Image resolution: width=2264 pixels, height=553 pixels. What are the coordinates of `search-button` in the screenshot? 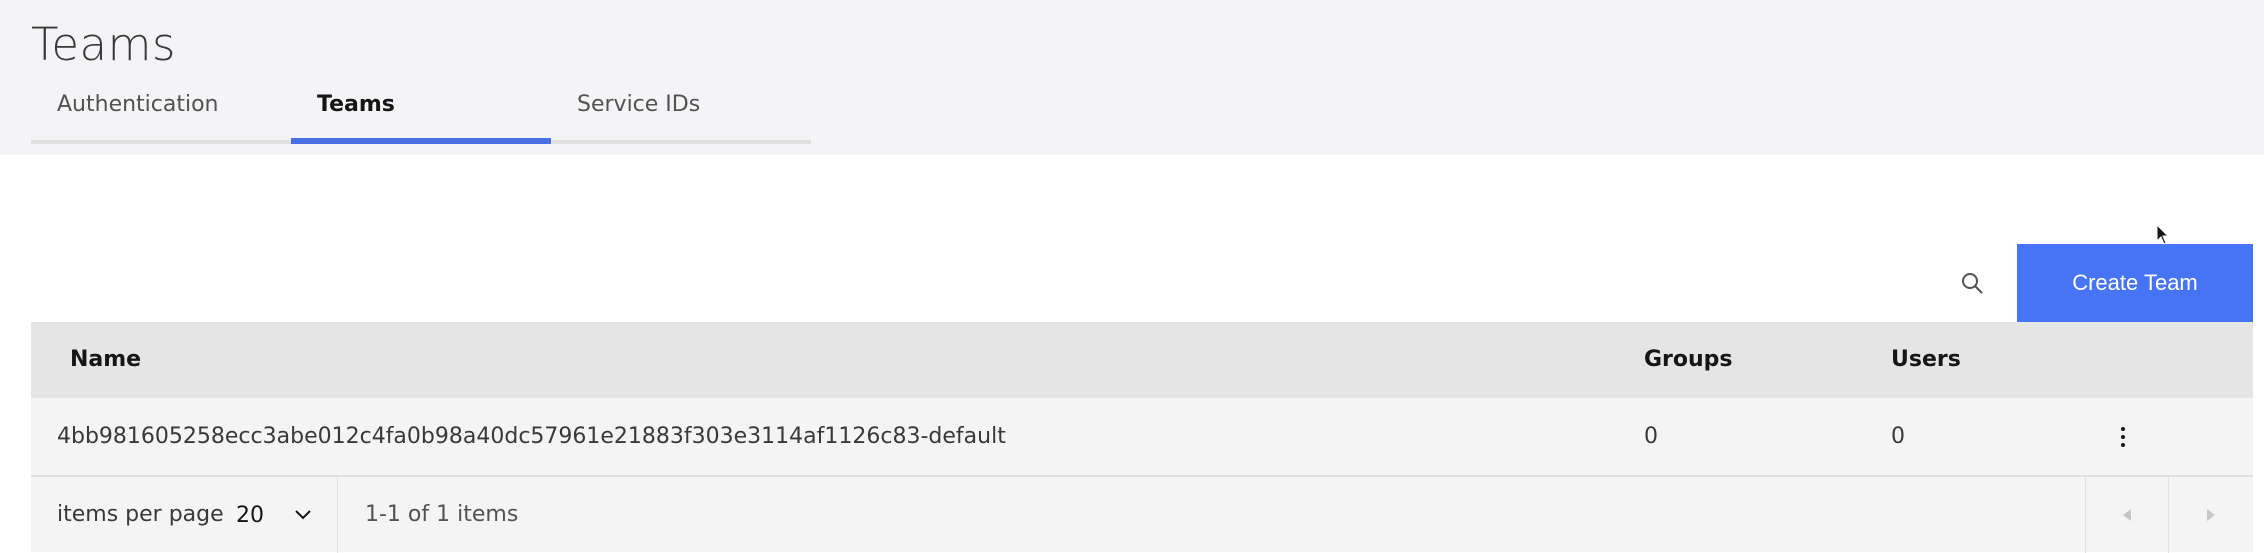 It's located at (1972, 283).